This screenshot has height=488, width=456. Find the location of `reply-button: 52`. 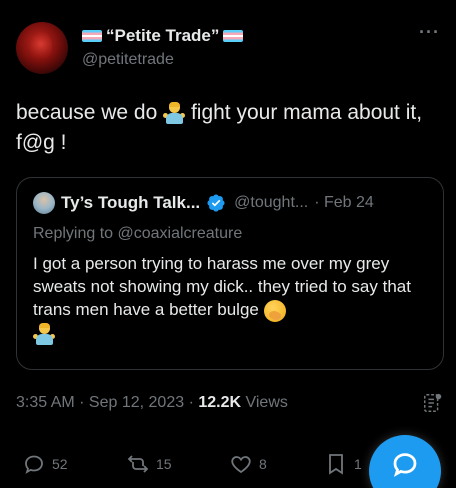

reply-button: 52 is located at coordinates (45, 464).